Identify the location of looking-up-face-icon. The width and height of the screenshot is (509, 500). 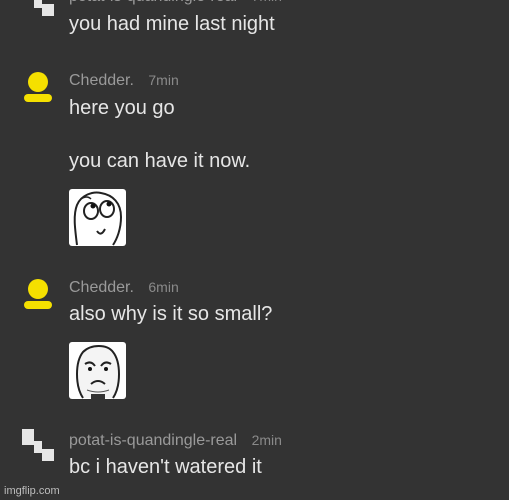
(98, 218).